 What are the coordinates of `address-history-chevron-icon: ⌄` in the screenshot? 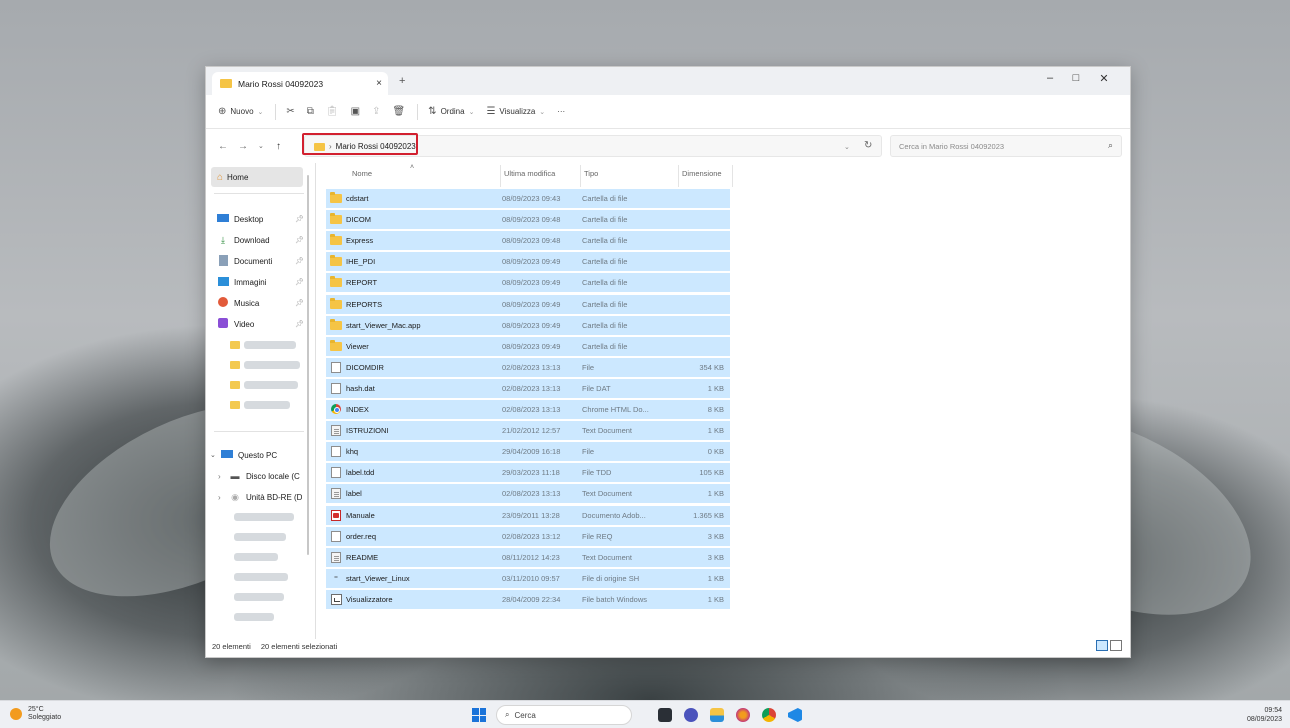 It's located at (847, 147).